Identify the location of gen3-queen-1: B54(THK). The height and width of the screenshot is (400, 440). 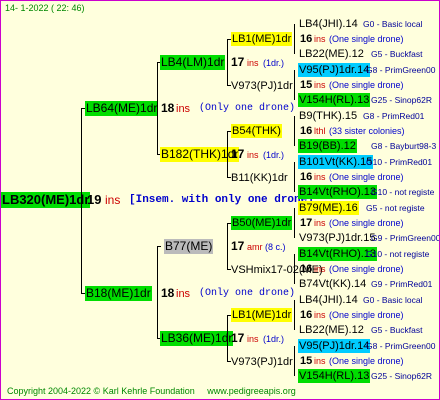
(256, 131).